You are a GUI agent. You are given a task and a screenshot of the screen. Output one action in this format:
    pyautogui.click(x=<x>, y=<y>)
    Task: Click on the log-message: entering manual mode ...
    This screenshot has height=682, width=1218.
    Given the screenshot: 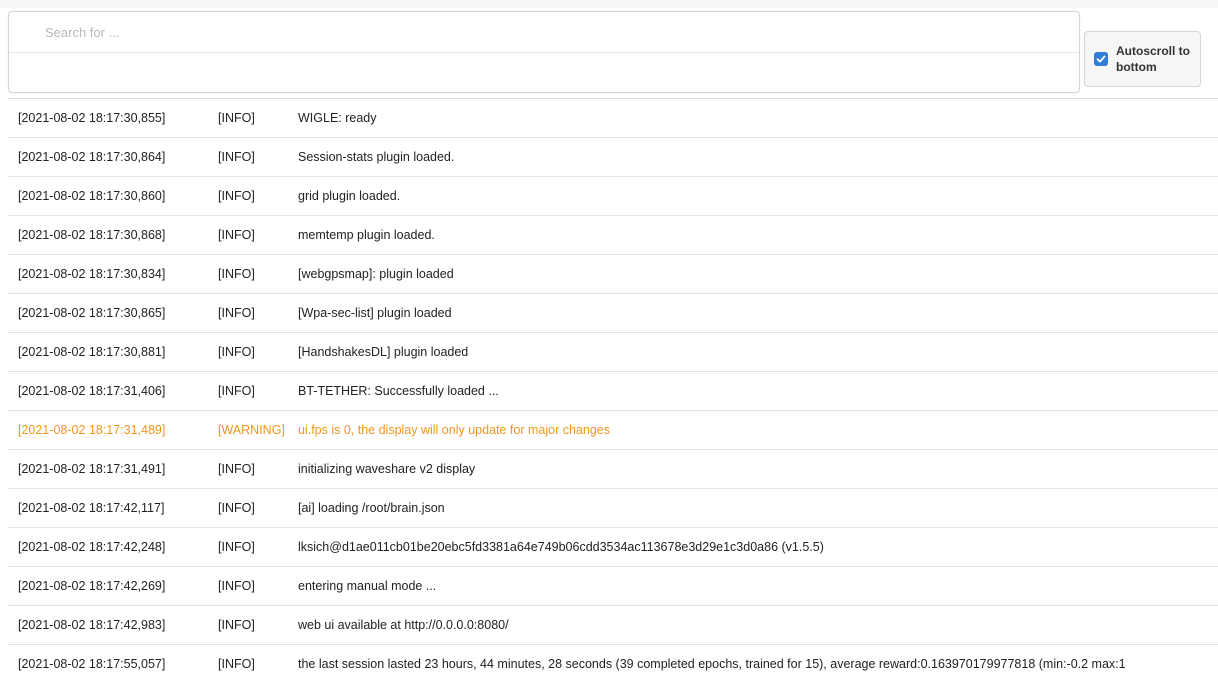 What is the action you would take?
    pyautogui.click(x=752, y=586)
    